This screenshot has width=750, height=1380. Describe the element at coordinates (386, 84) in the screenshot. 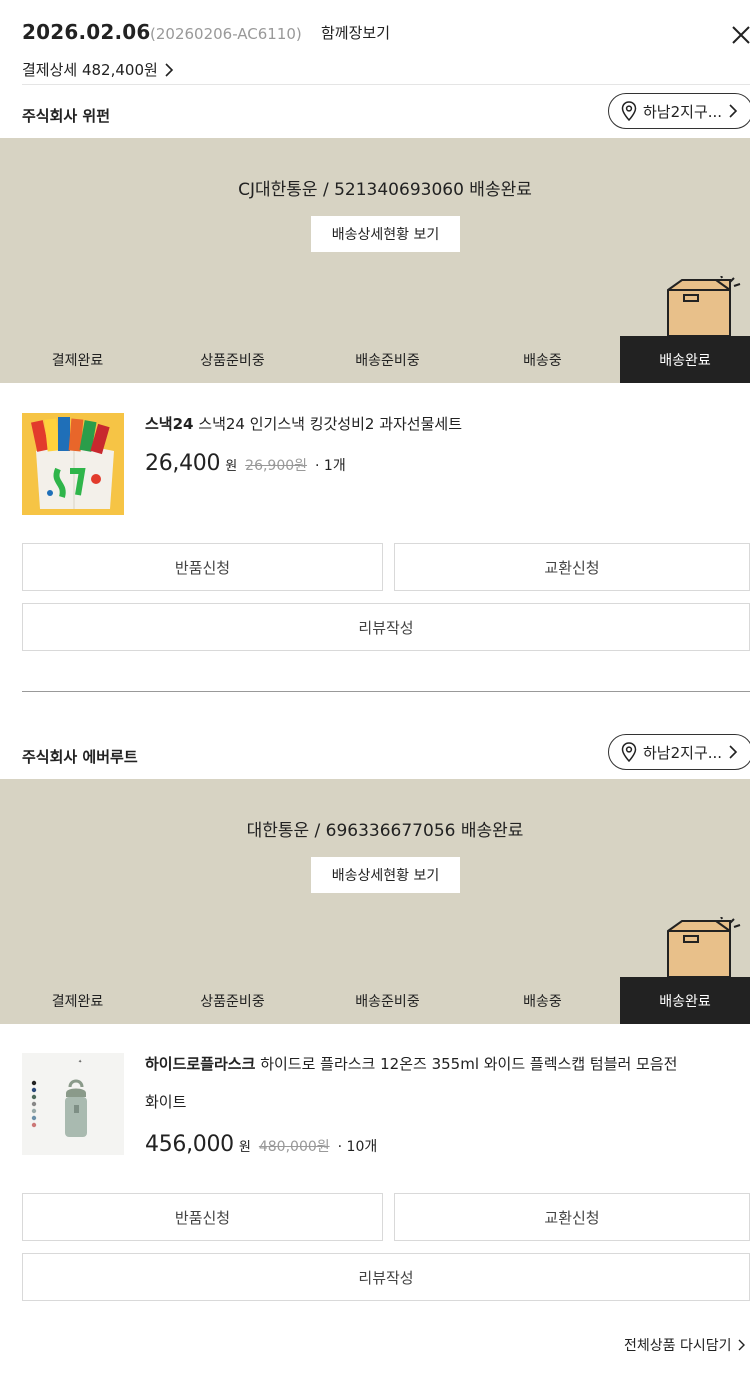

I see `header-divider` at that location.